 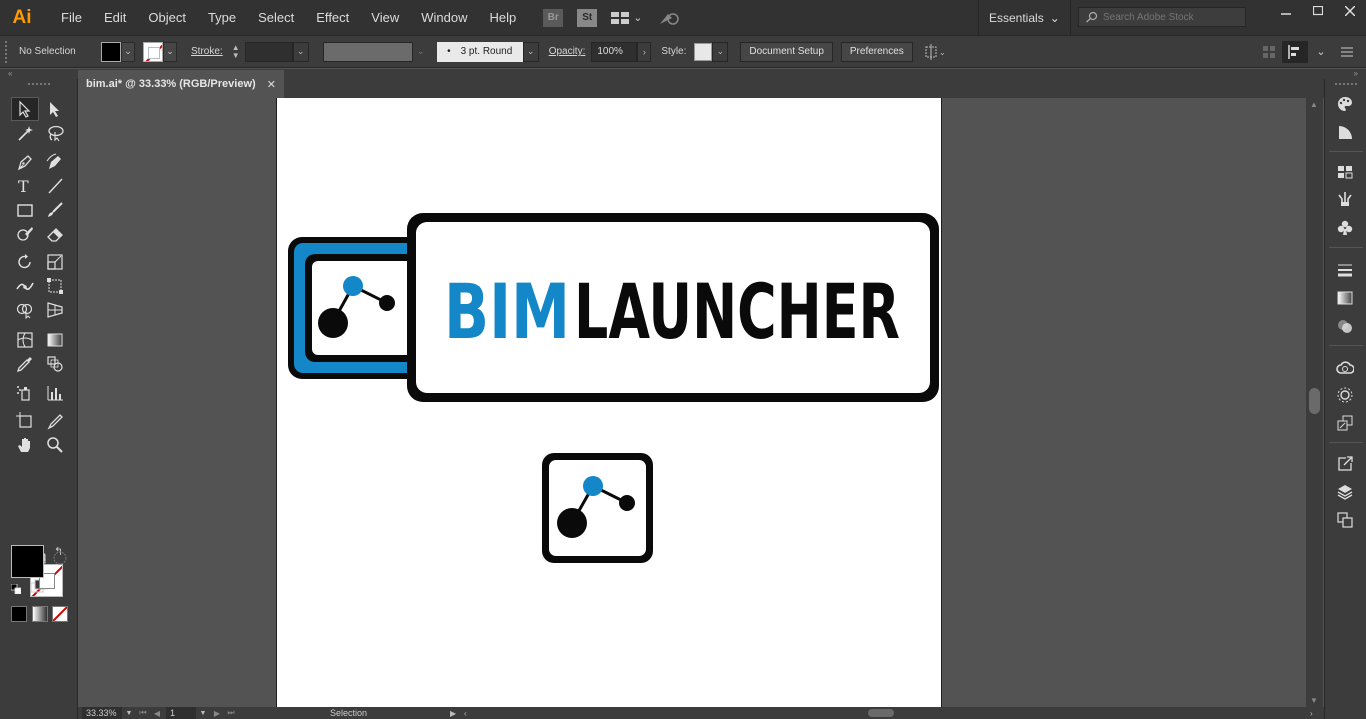 I want to click on previous-artboard-icon: ◀, so click(x=157, y=713).